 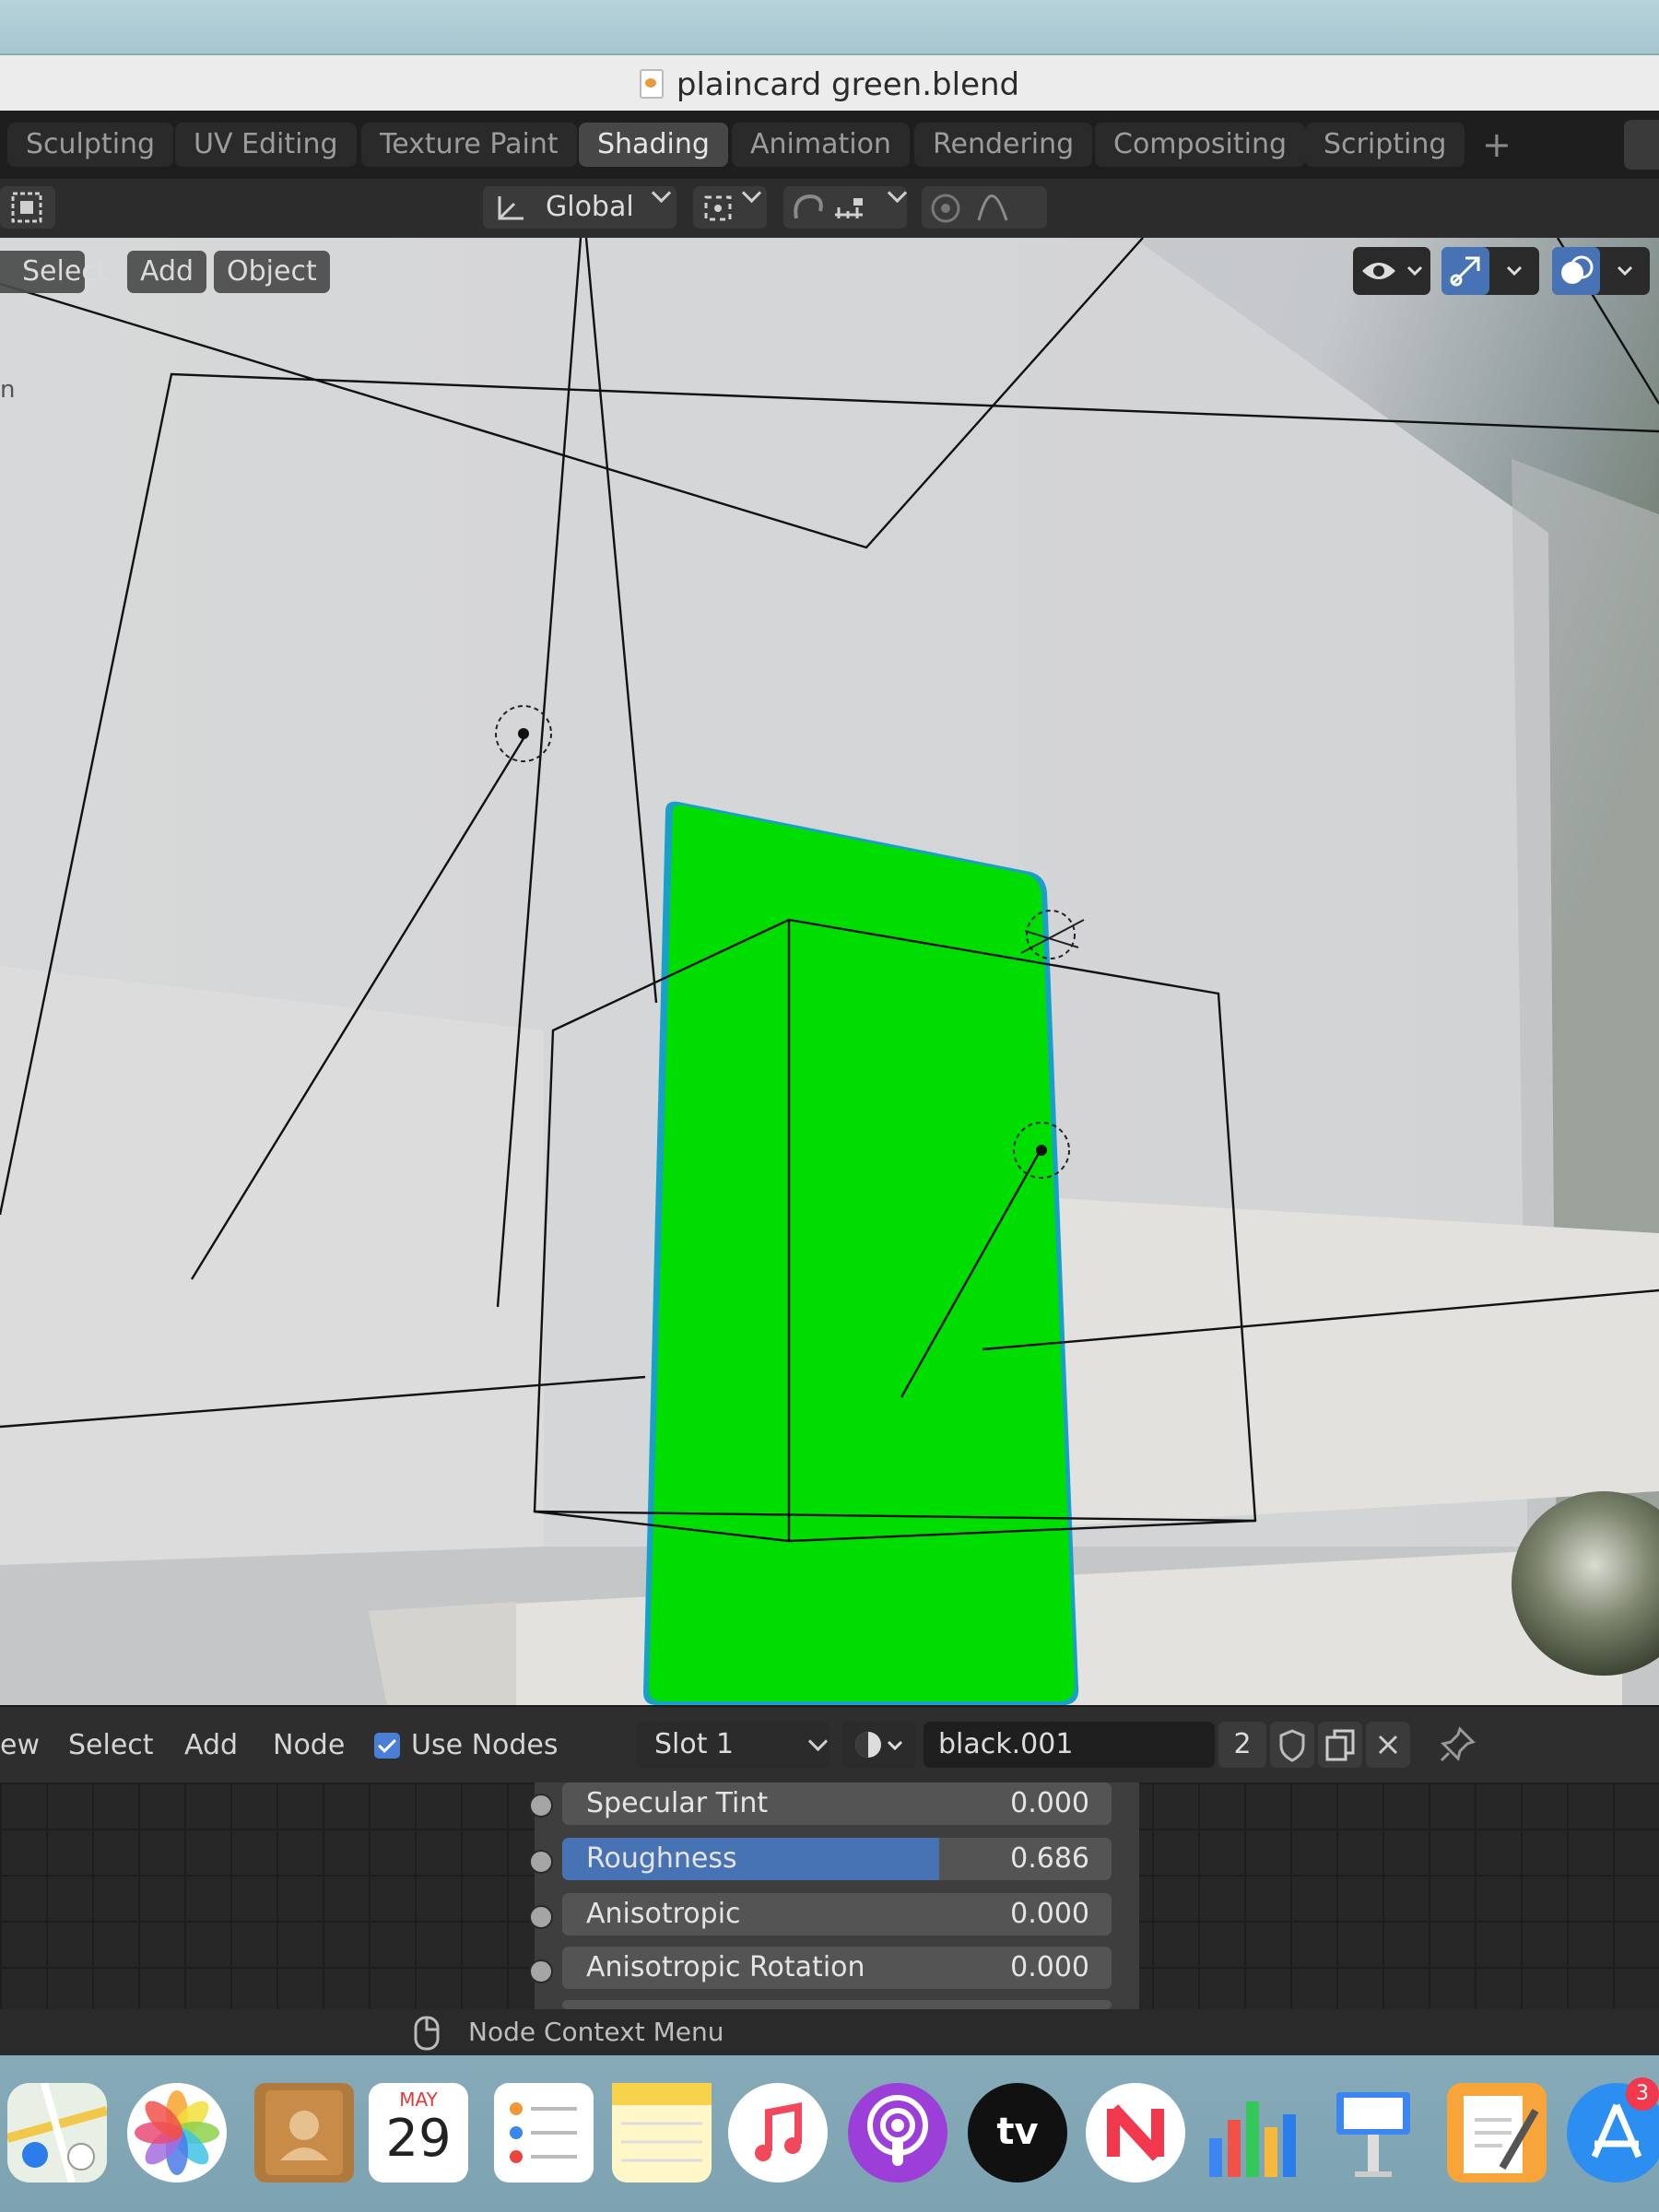 I want to click on viewport-header-toolbar: Global, so click(x=829, y=208).